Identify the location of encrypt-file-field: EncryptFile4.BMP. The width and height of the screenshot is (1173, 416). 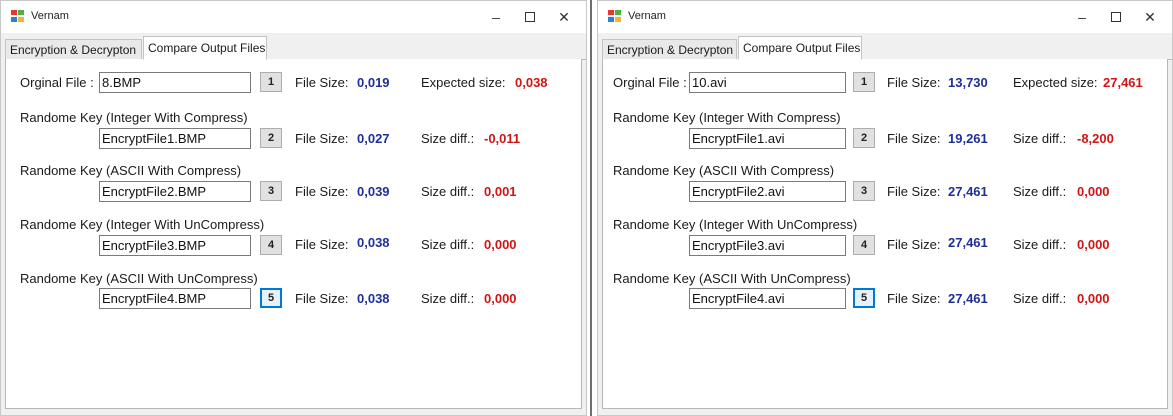
(175, 298).